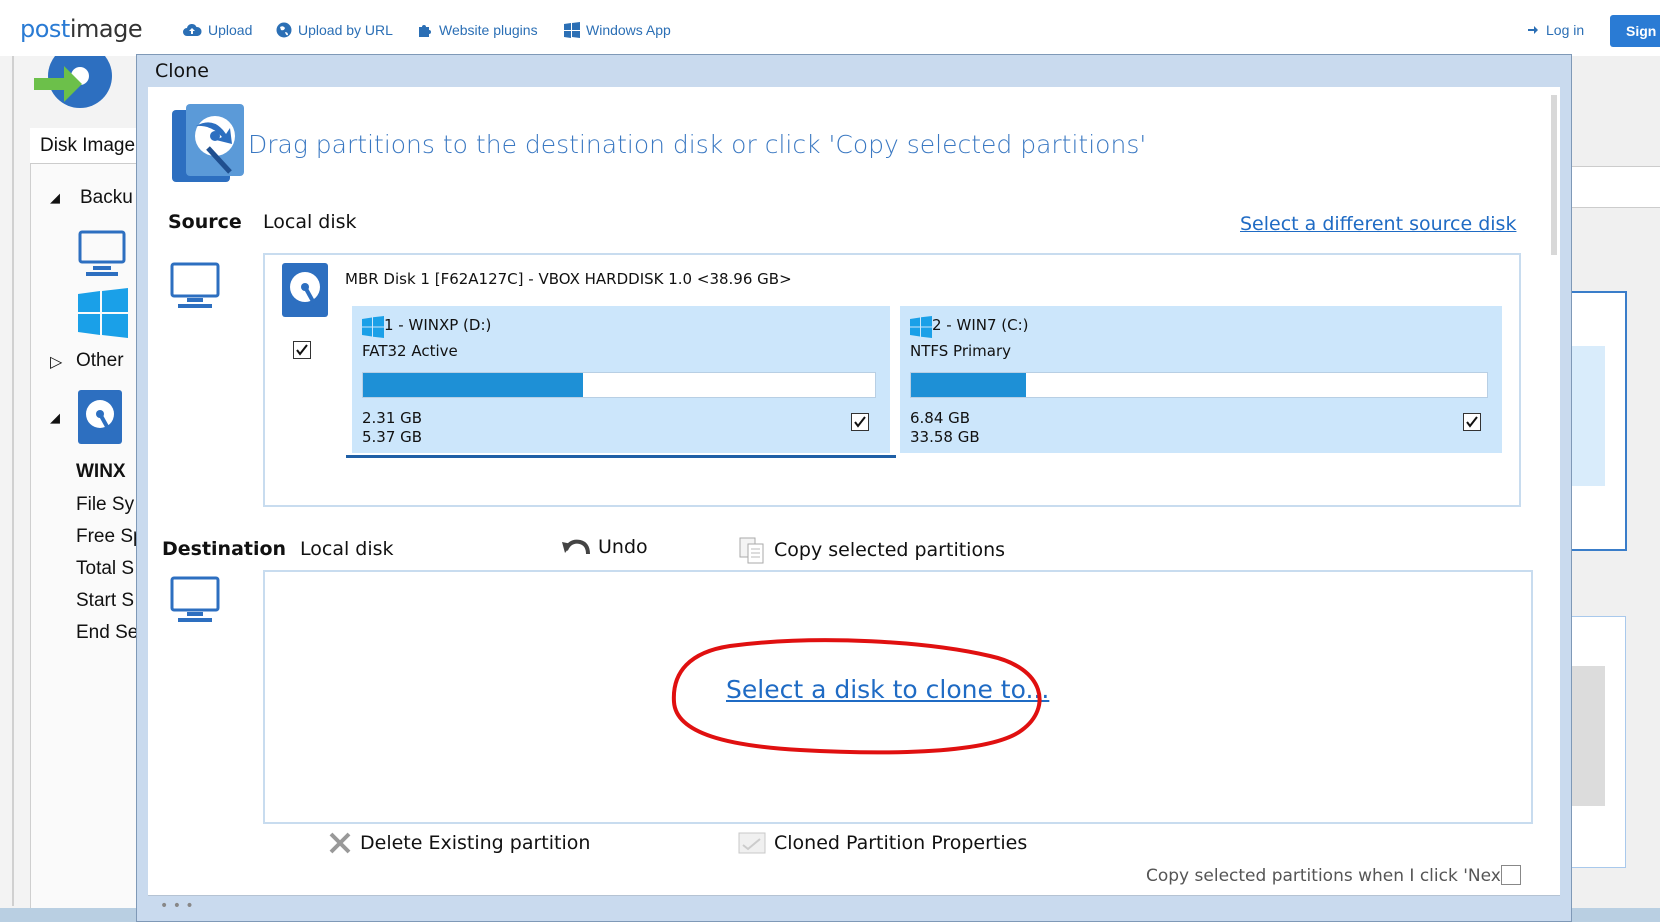 The height and width of the screenshot is (922, 1660). I want to click on partition-fs: FAT32 Active, so click(410, 351).